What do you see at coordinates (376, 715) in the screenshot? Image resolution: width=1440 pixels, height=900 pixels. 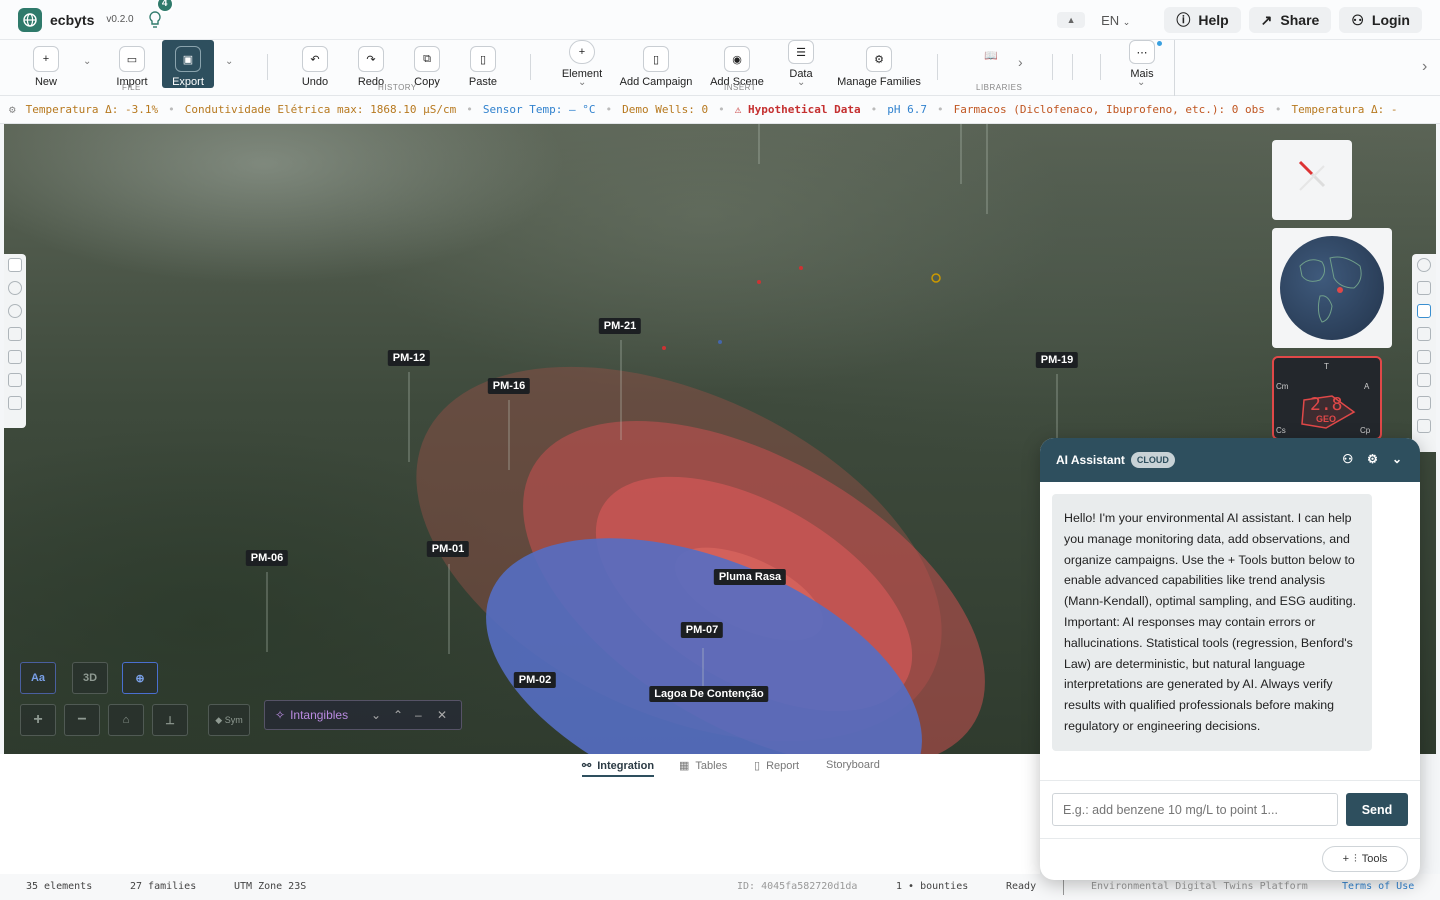 I see `collapse-down-icon: ⌄` at bounding box center [376, 715].